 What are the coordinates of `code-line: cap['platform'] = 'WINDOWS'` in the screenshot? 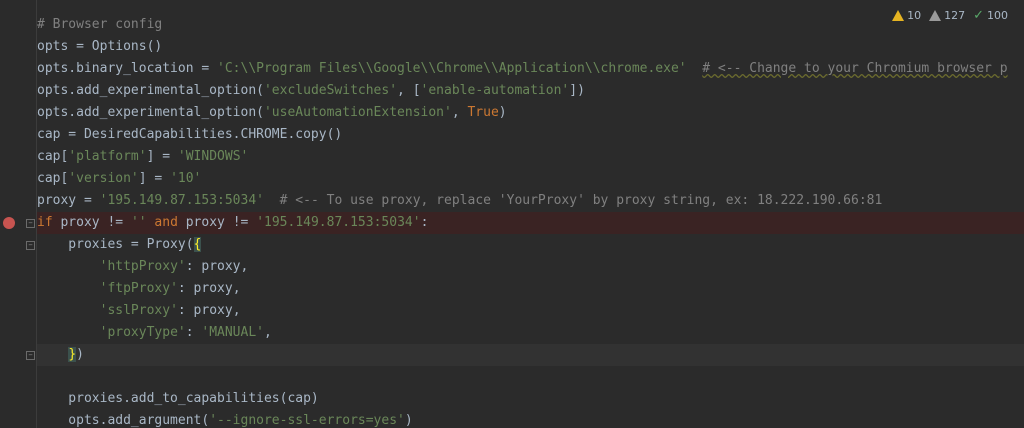 It's located at (530, 157).